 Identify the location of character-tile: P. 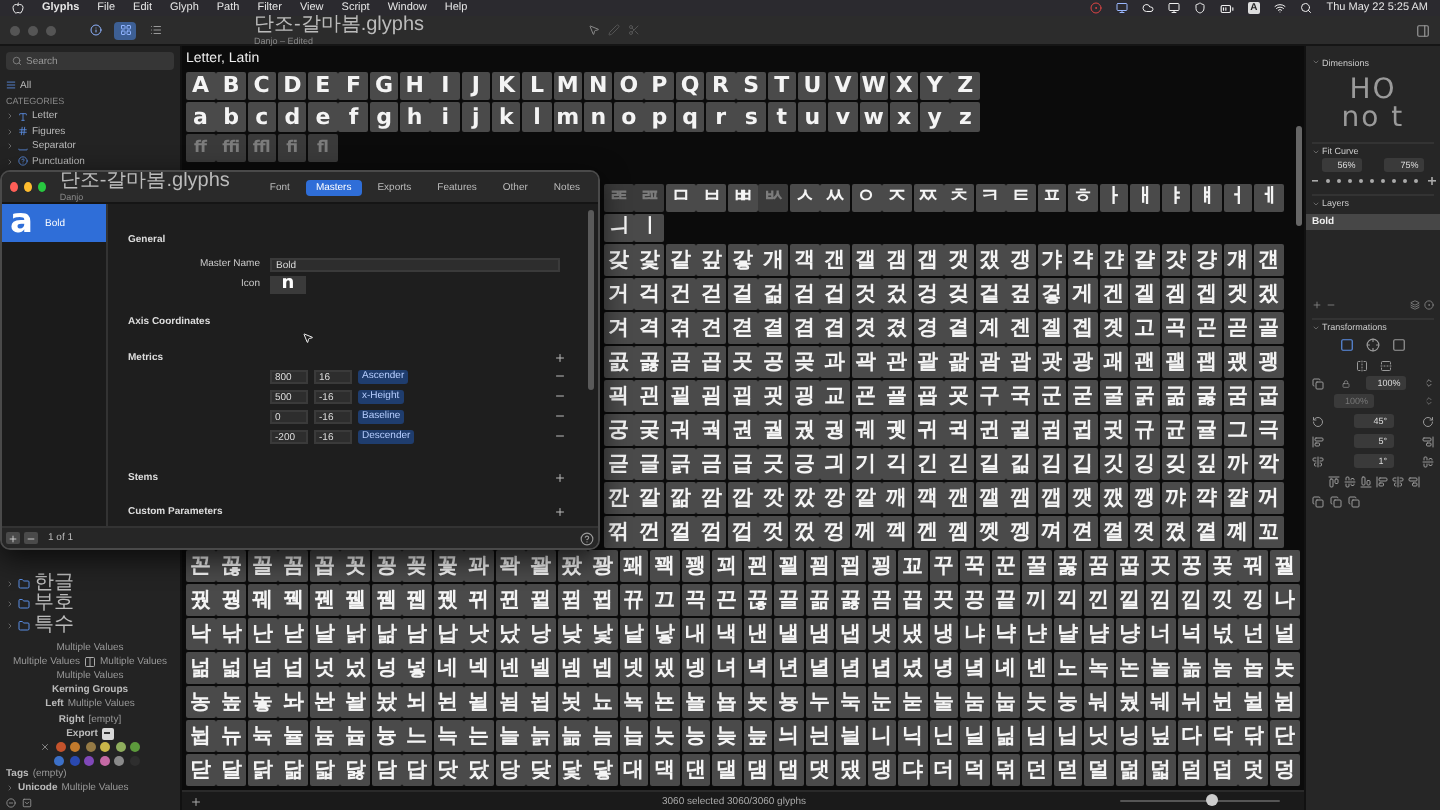
(659, 86).